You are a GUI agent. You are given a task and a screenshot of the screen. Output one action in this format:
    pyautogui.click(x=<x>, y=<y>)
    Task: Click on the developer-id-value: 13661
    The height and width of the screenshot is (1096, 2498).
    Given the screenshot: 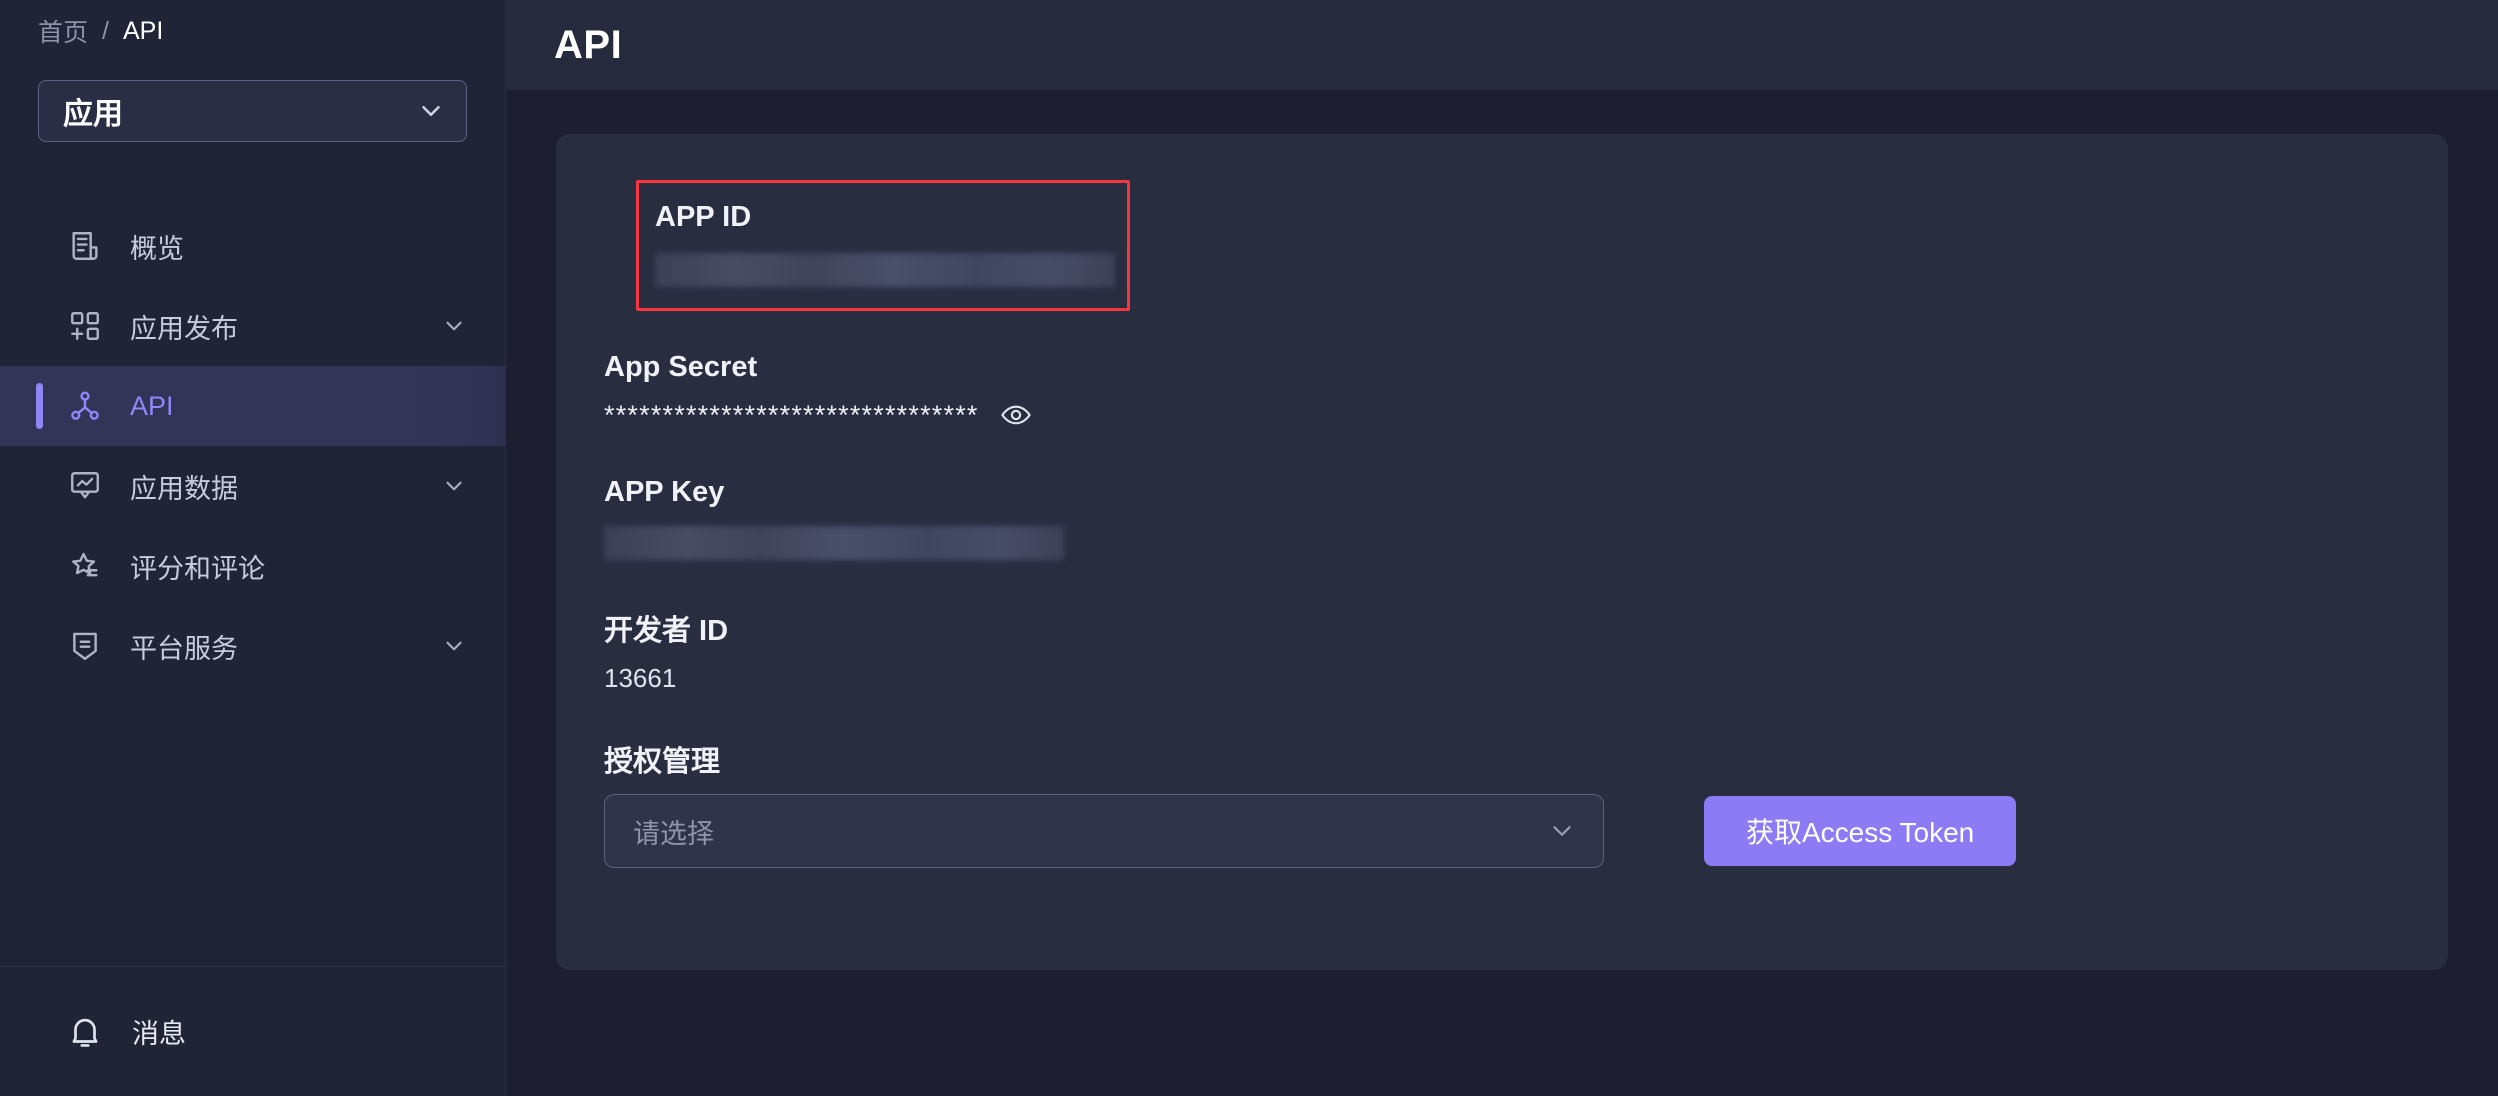 What is the action you would take?
    pyautogui.click(x=640, y=678)
    